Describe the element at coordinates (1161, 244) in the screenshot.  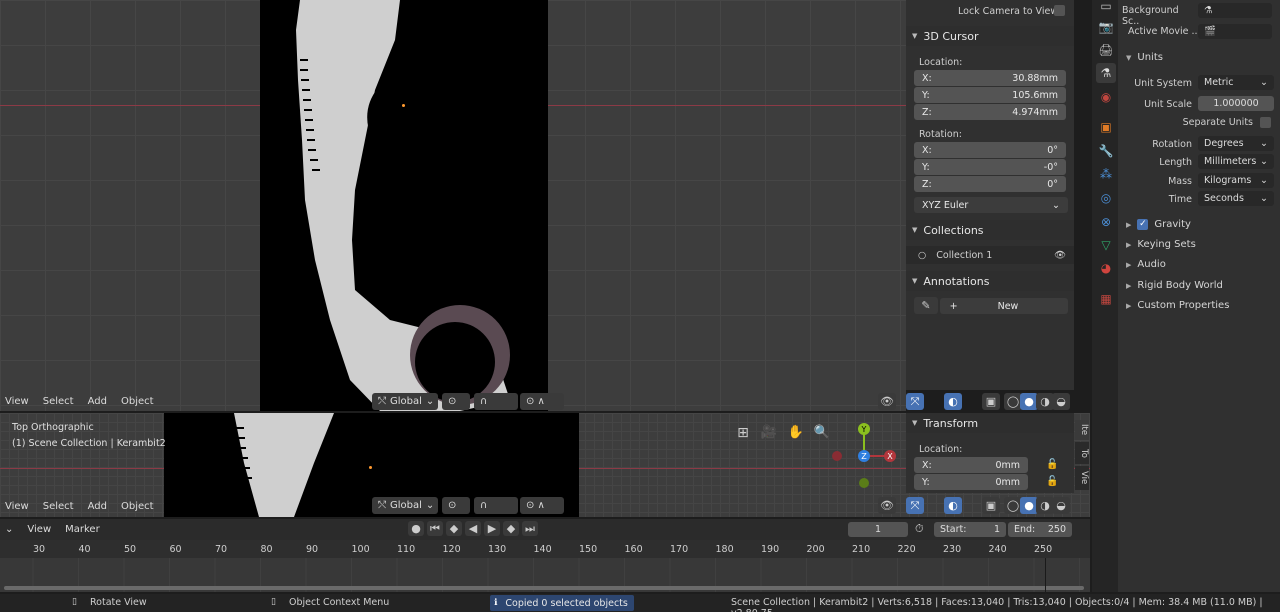
I see `panel-keying-sets: ▶ Keying Sets` at that location.